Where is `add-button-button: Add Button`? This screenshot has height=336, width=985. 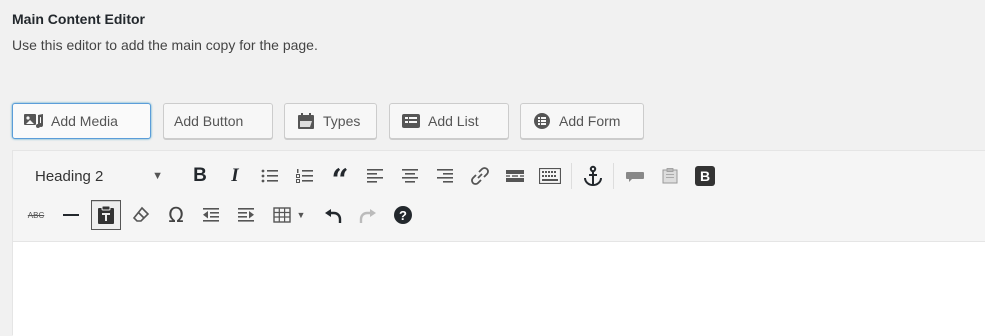 add-button-button: Add Button is located at coordinates (218, 121).